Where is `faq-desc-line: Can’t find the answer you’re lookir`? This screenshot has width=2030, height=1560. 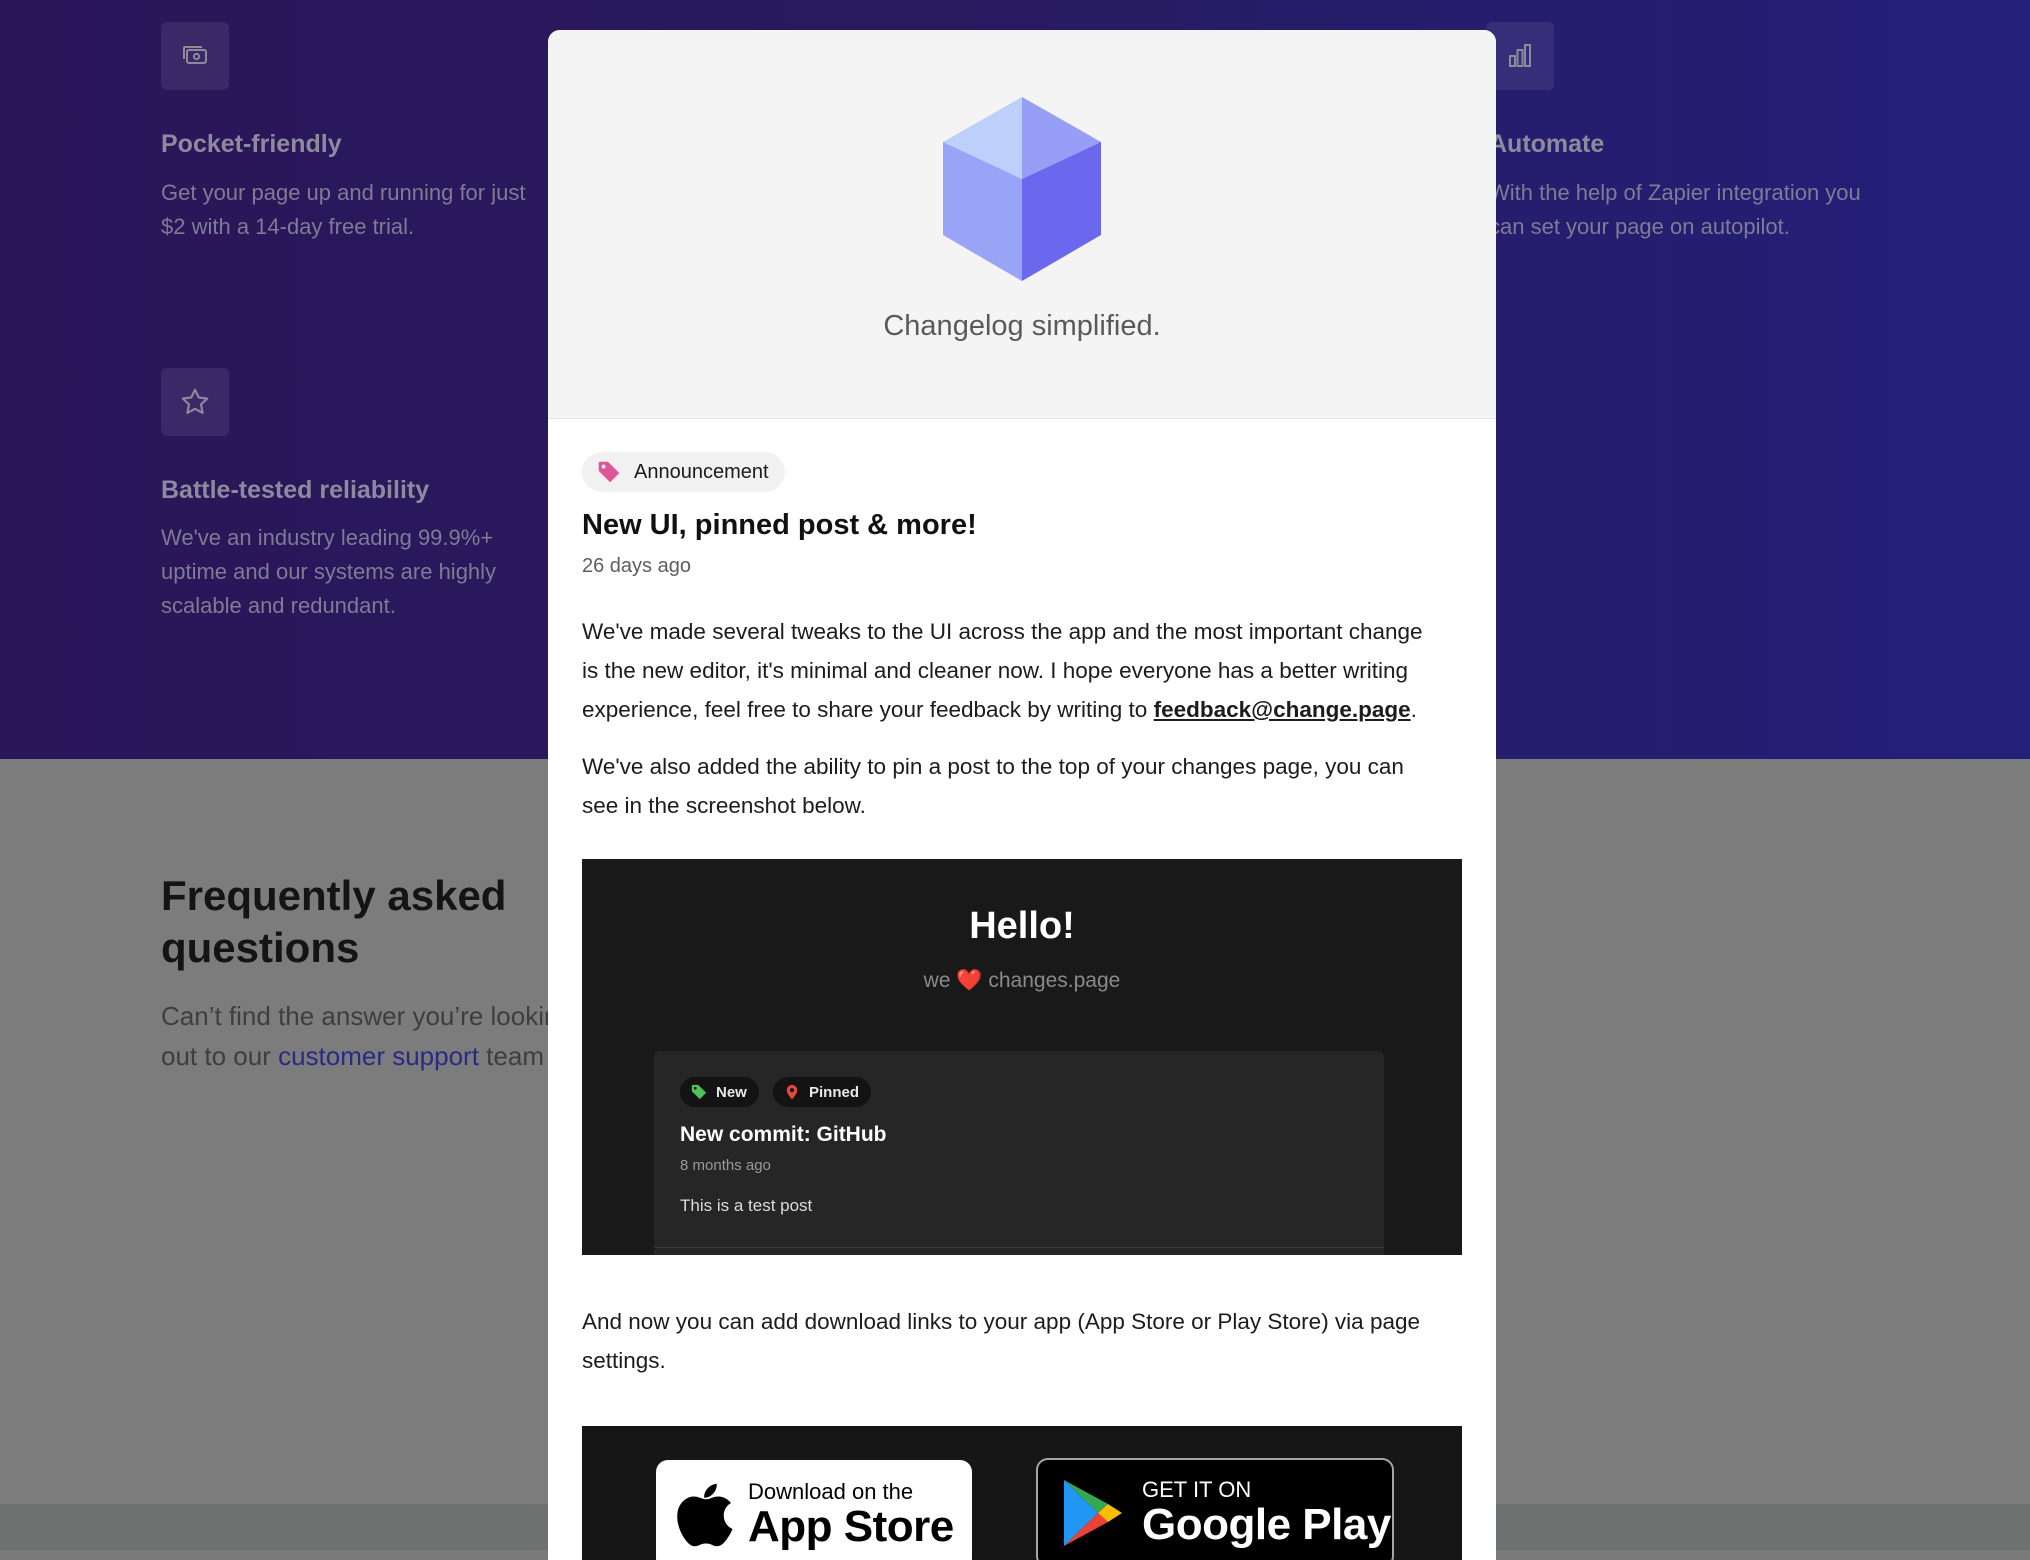
faq-desc-line: Can’t find the answer you’re lookir is located at coordinates (357, 1016).